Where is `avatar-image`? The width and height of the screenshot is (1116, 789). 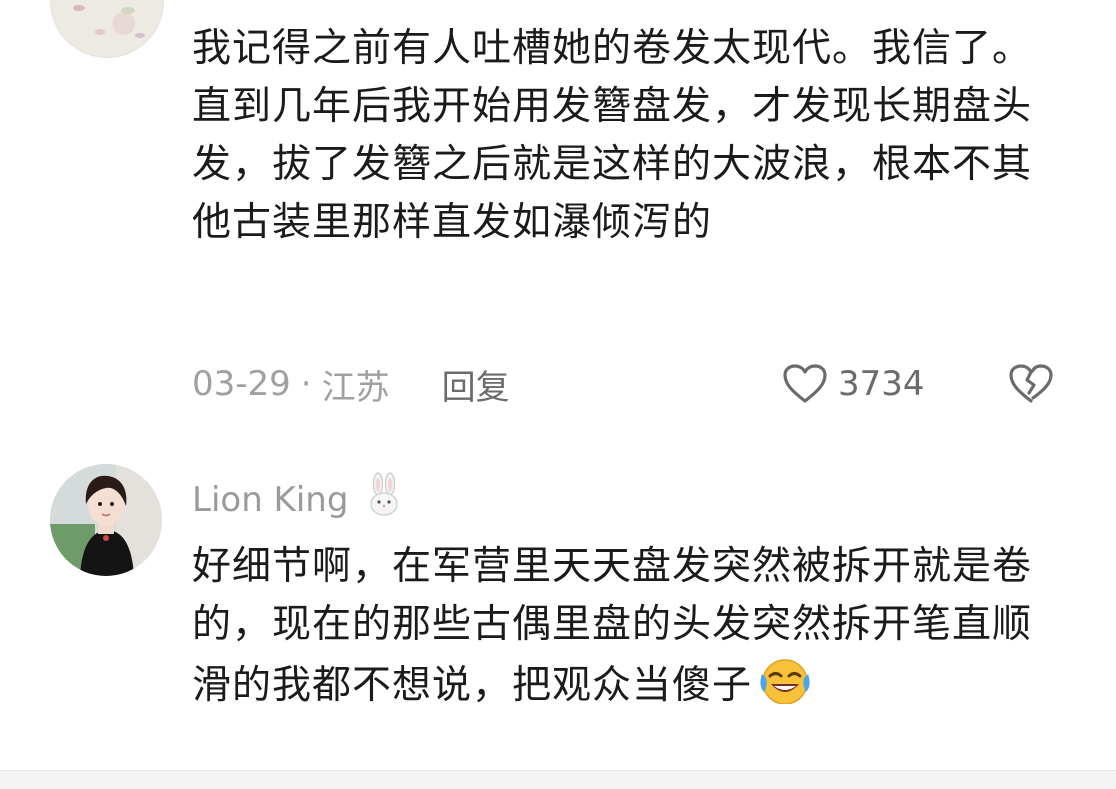 avatar-image is located at coordinates (106, 520).